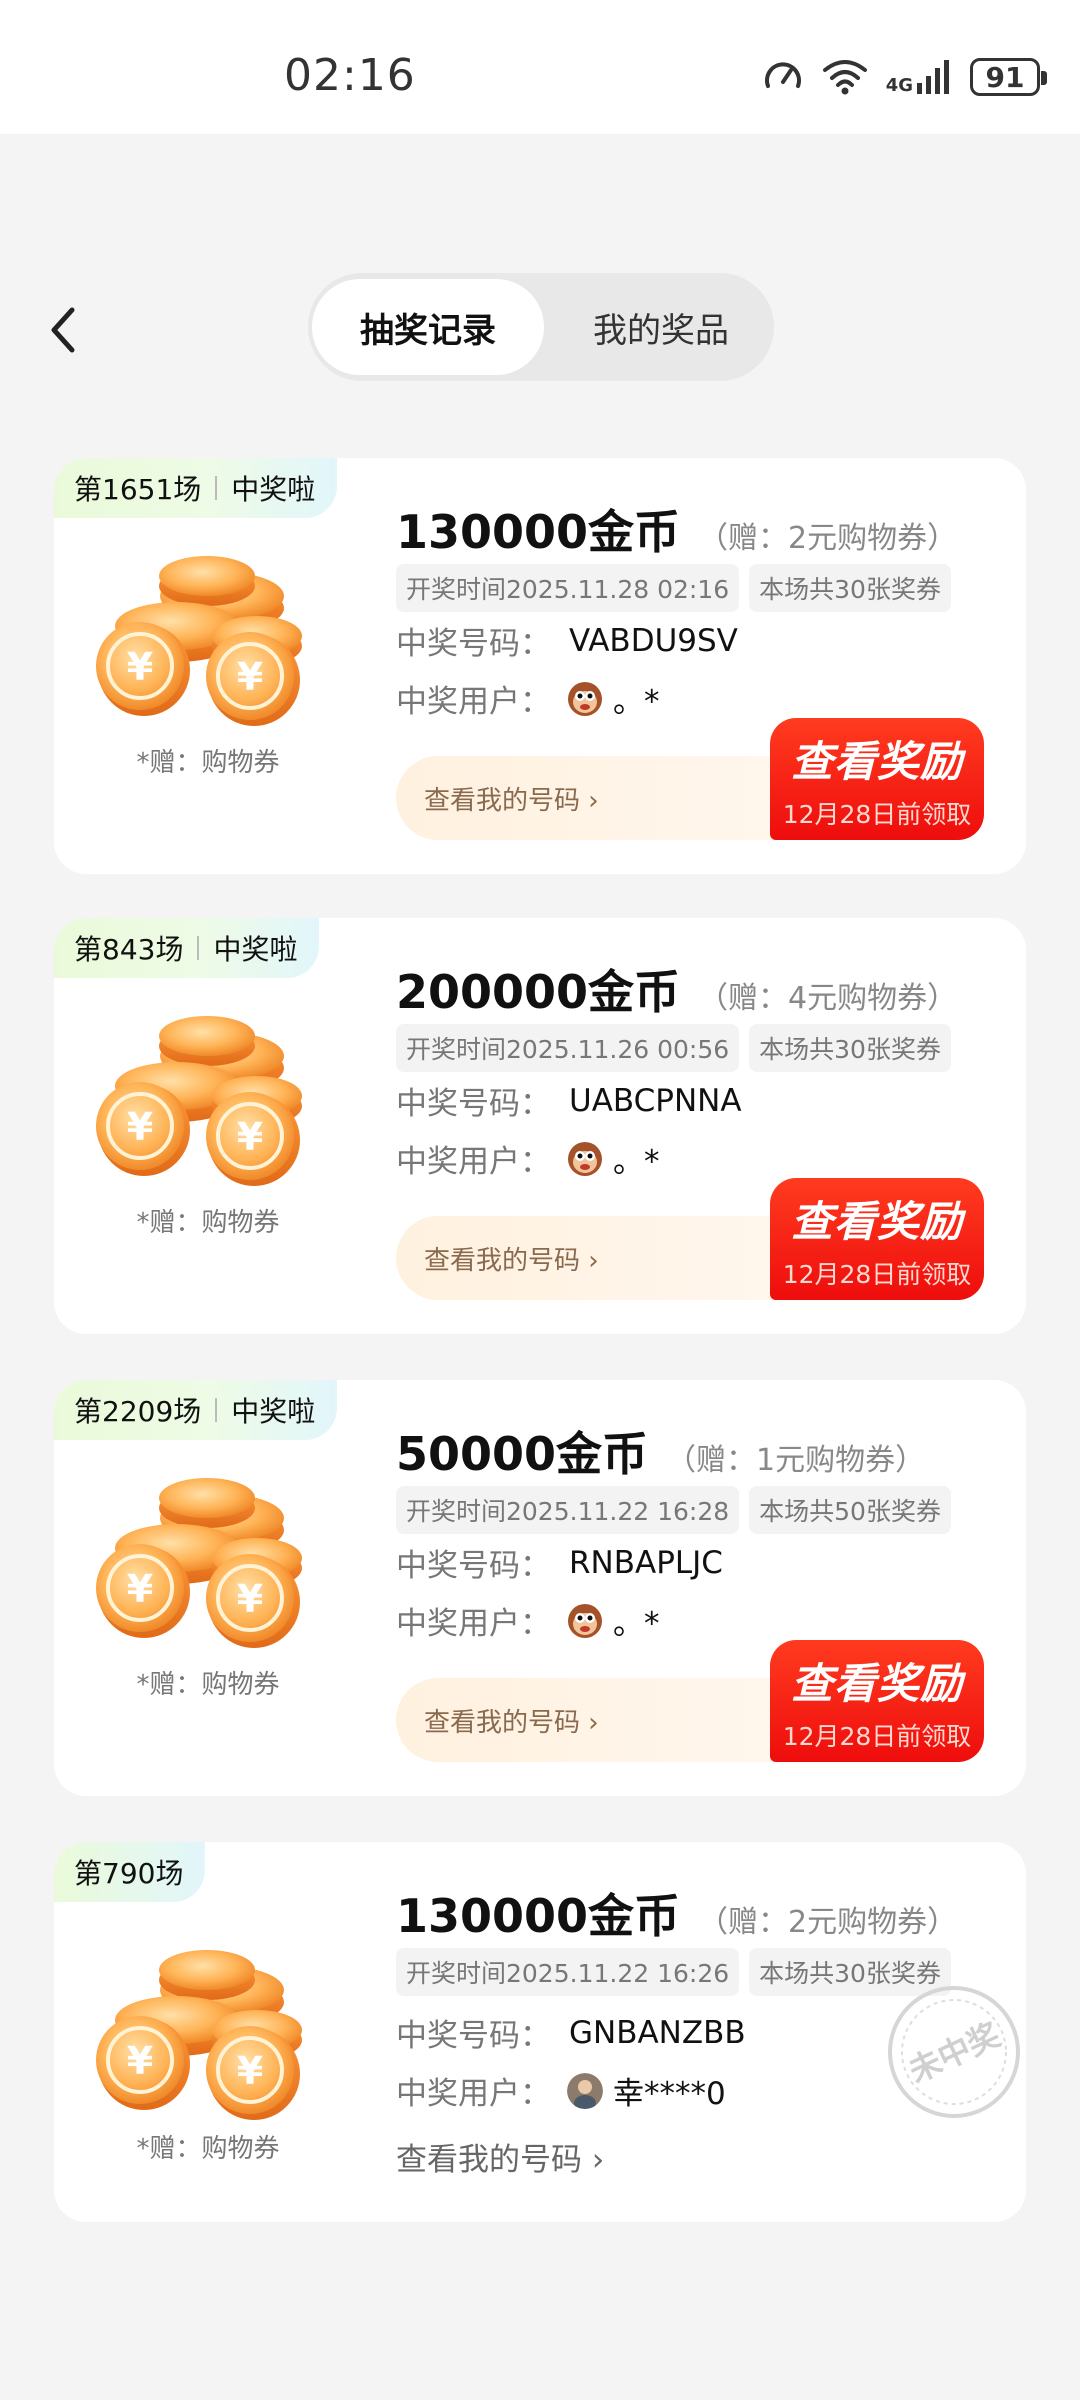 The height and width of the screenshot is (2400, 1080). Describe the element at coordinates (657, 2032) in the screenshot. I see `winning-code: GNBANZBB` at that location.